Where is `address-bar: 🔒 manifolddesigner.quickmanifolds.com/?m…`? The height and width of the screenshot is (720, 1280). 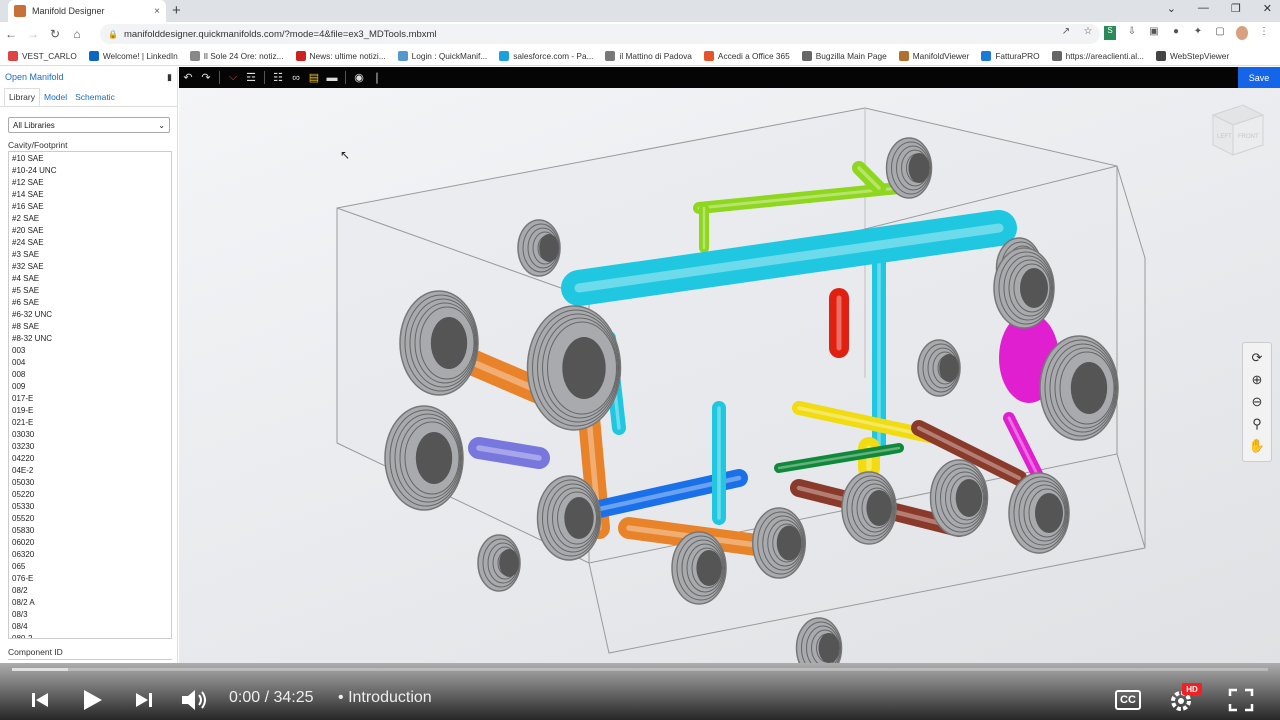
address-bar: 🔒 manifolddesigner.quickmanifolds.com/?m… is located at coordinates (600, 34).